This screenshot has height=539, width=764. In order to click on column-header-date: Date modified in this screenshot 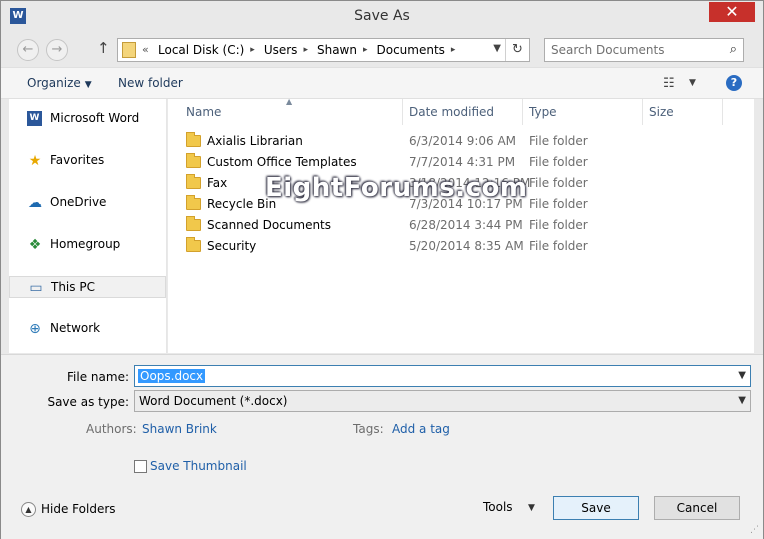, I will do `click(451, 112)`.